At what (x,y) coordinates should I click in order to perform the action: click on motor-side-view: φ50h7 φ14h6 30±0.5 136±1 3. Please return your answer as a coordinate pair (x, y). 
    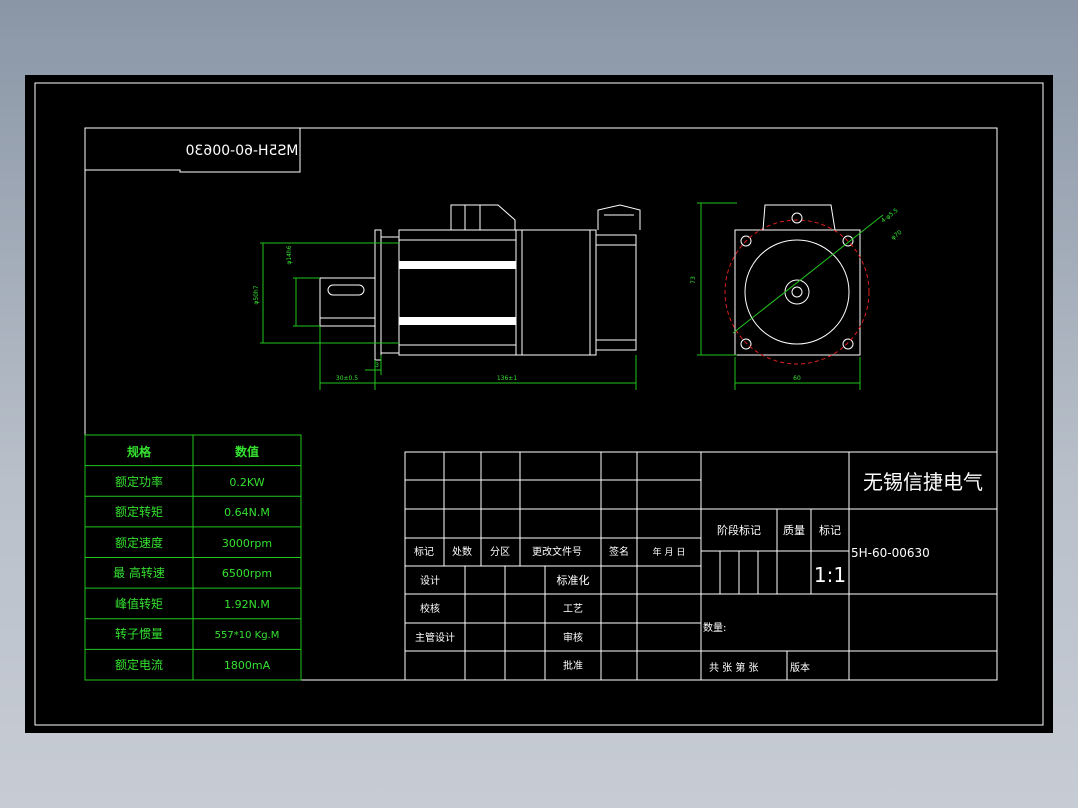
    Looking at the image, I should click on (447, 297).